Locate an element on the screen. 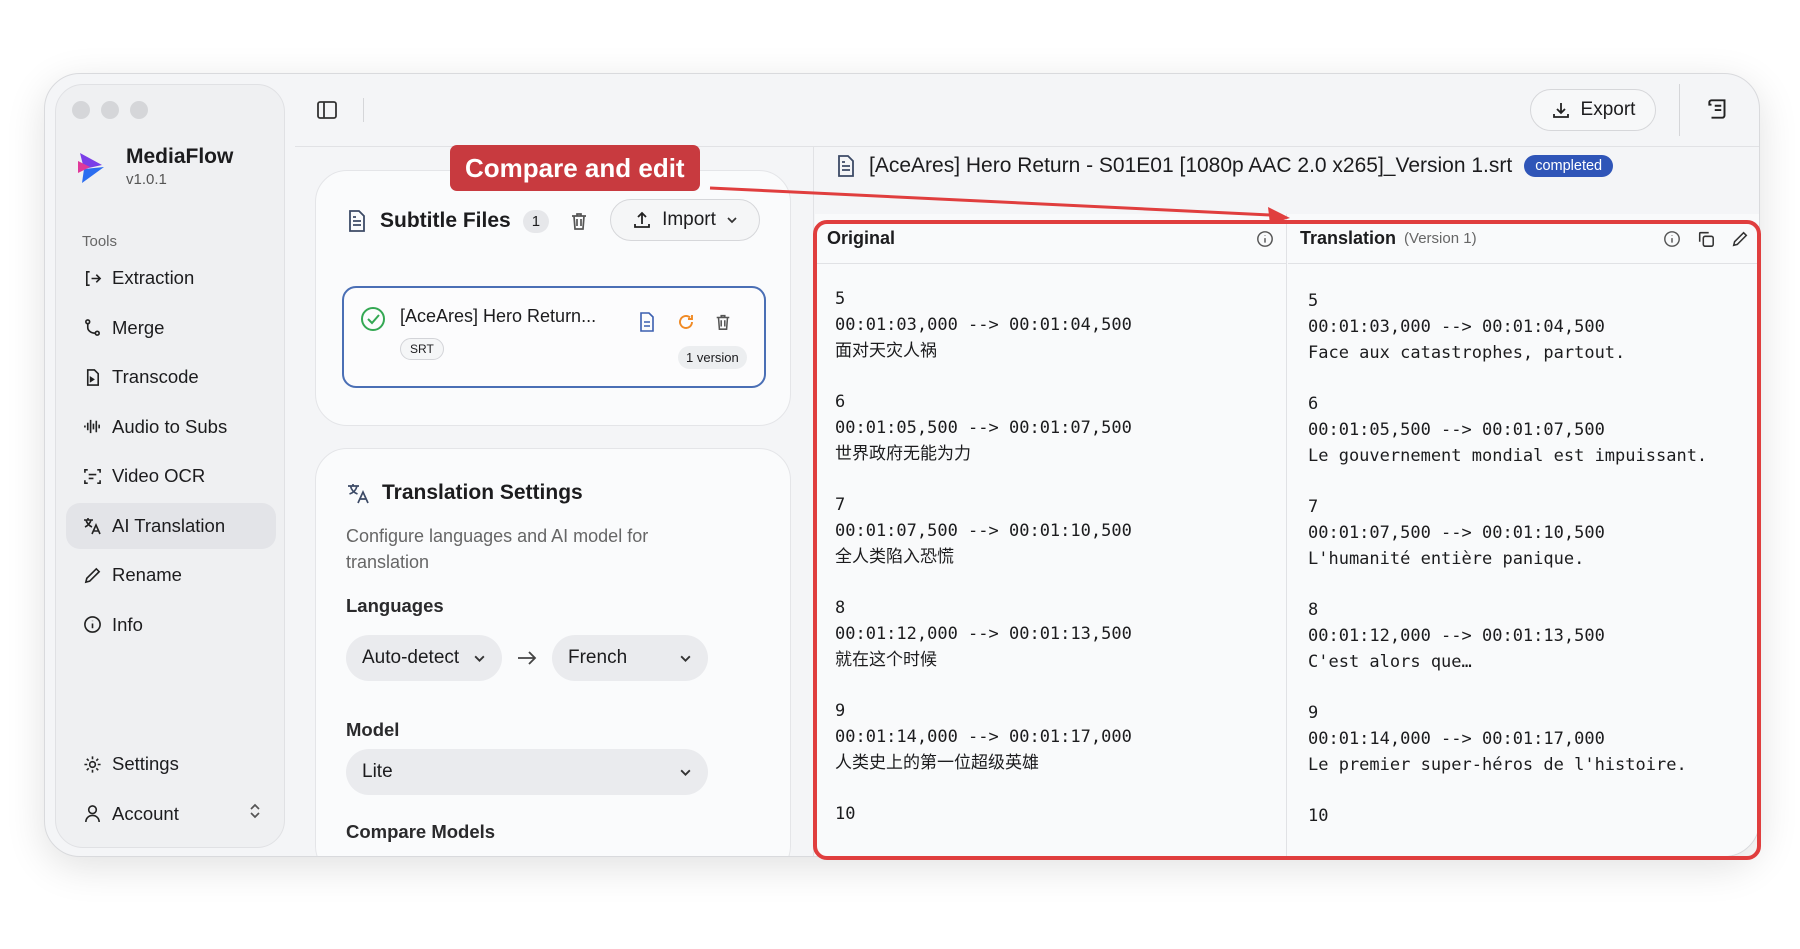 The width and height of the screenshot is (1800, 949). window-controls is located at coordinates (110, 110).